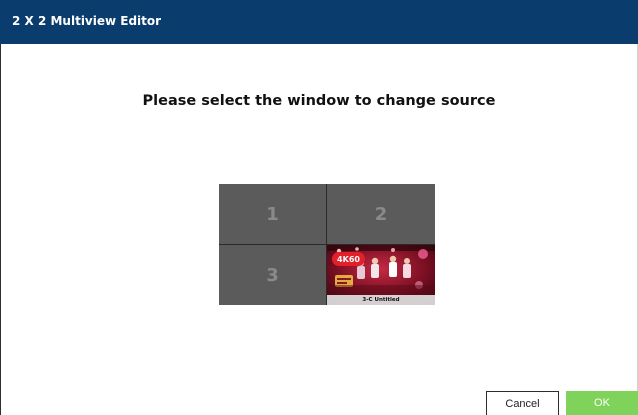 This screenshot has width=638, height=415. What do you see at coordinates (87, 21) in the screenshot?
I see `window-title: 2 X 2 Multiview Editor` at bounding box center [87, 21].